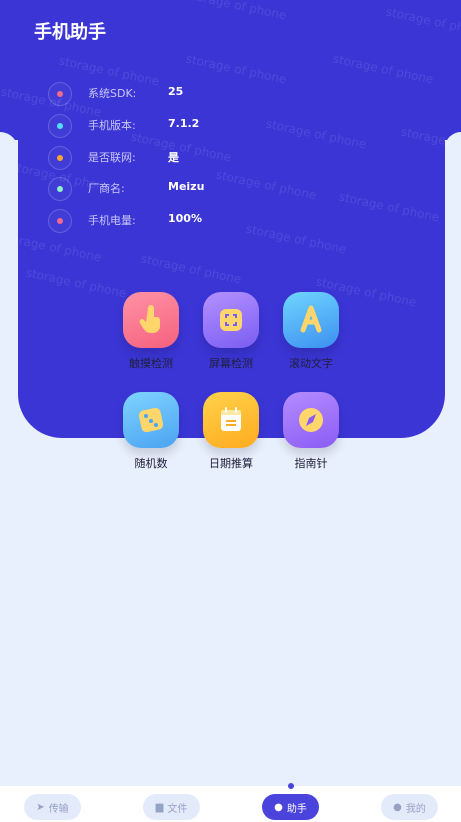 This screenshot has width=461, height=822. What do you see at coordinates (291, 786) in the screenshot?
I see `active-indicator-dot` at bounding box center [291, 786].